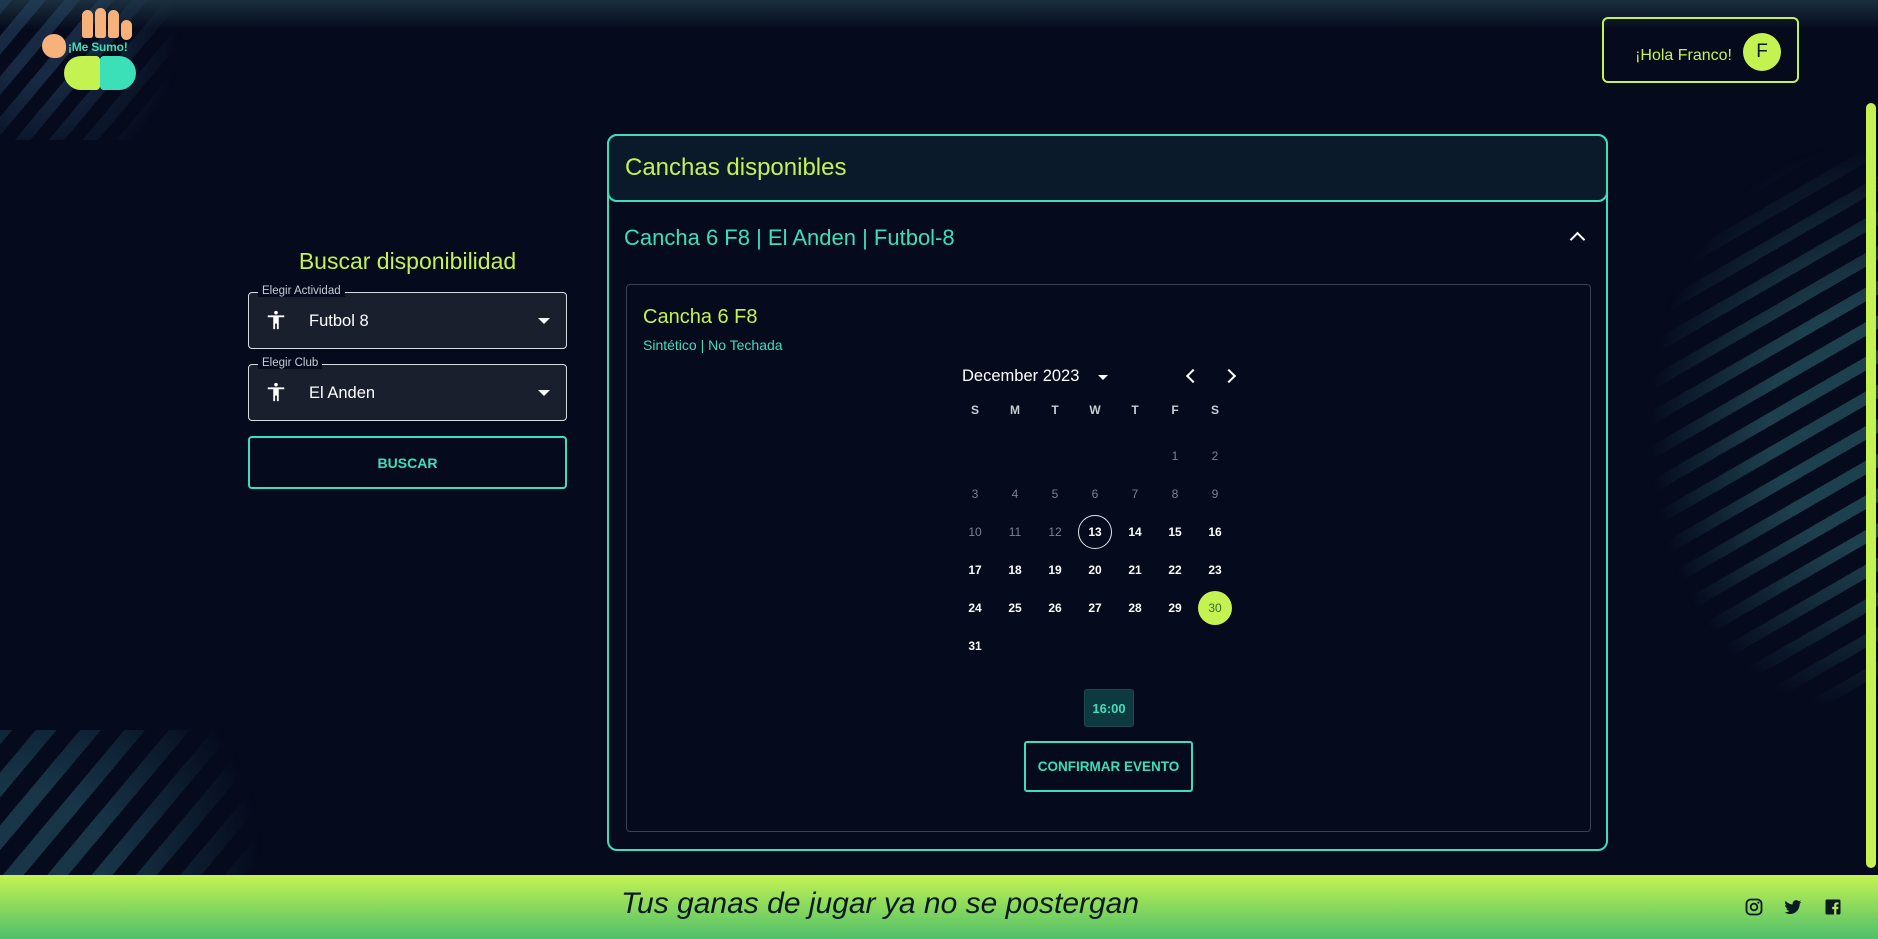 The width and height of the screenshot is (1878, 939). I want to click on calendar-day-number: 28, so click(1135, 608).